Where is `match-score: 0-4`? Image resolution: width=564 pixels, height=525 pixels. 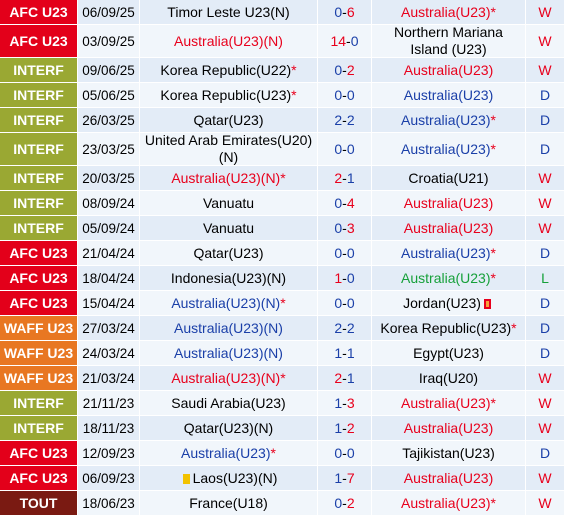
match-score: 0-4 is located at coordinates (345, 203).